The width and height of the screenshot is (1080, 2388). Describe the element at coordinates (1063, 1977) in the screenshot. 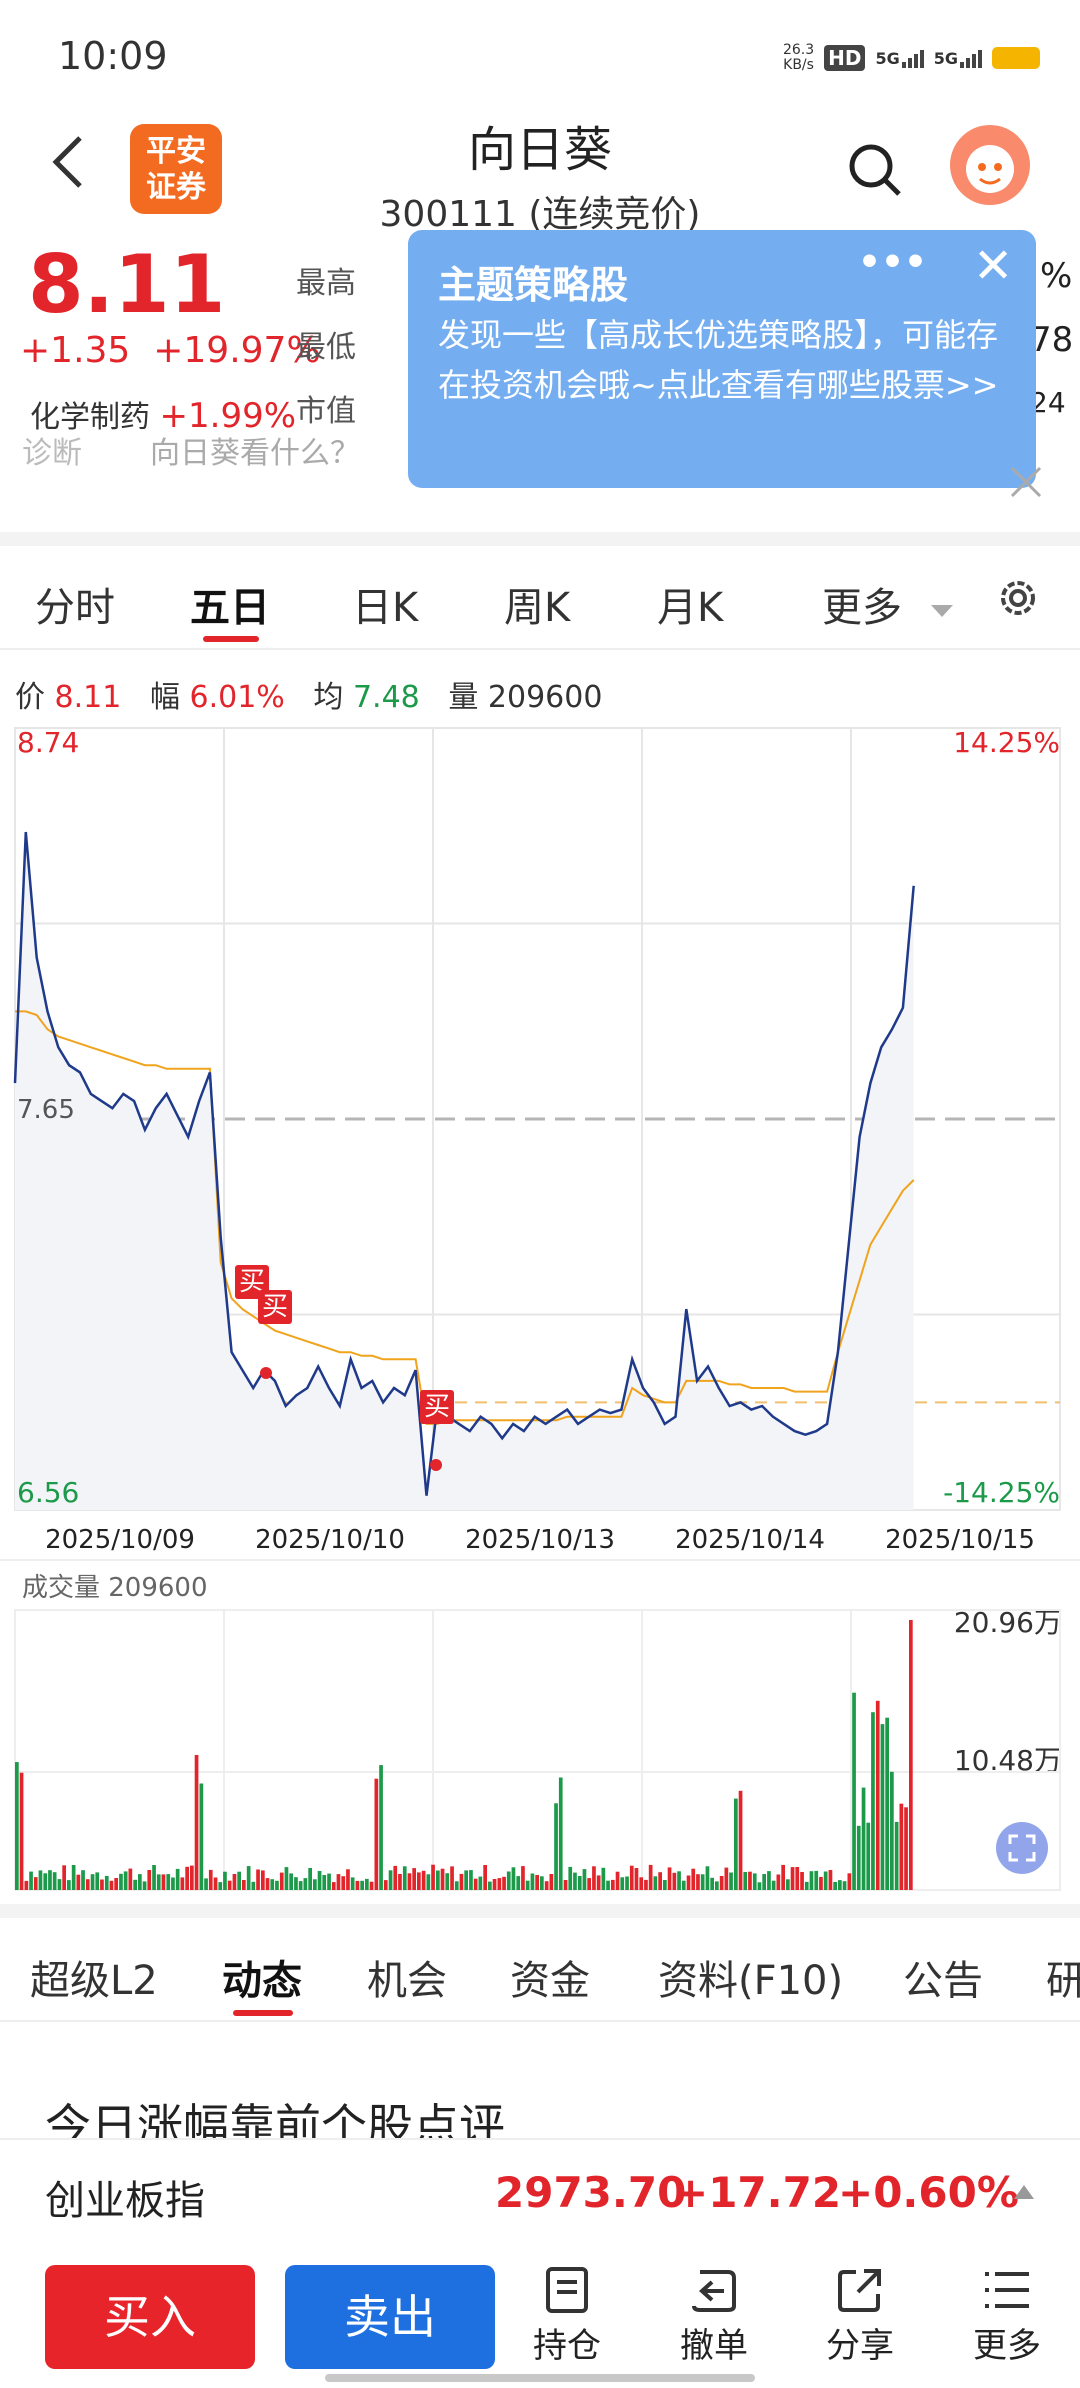

I see `tab-research: 研` at that location.